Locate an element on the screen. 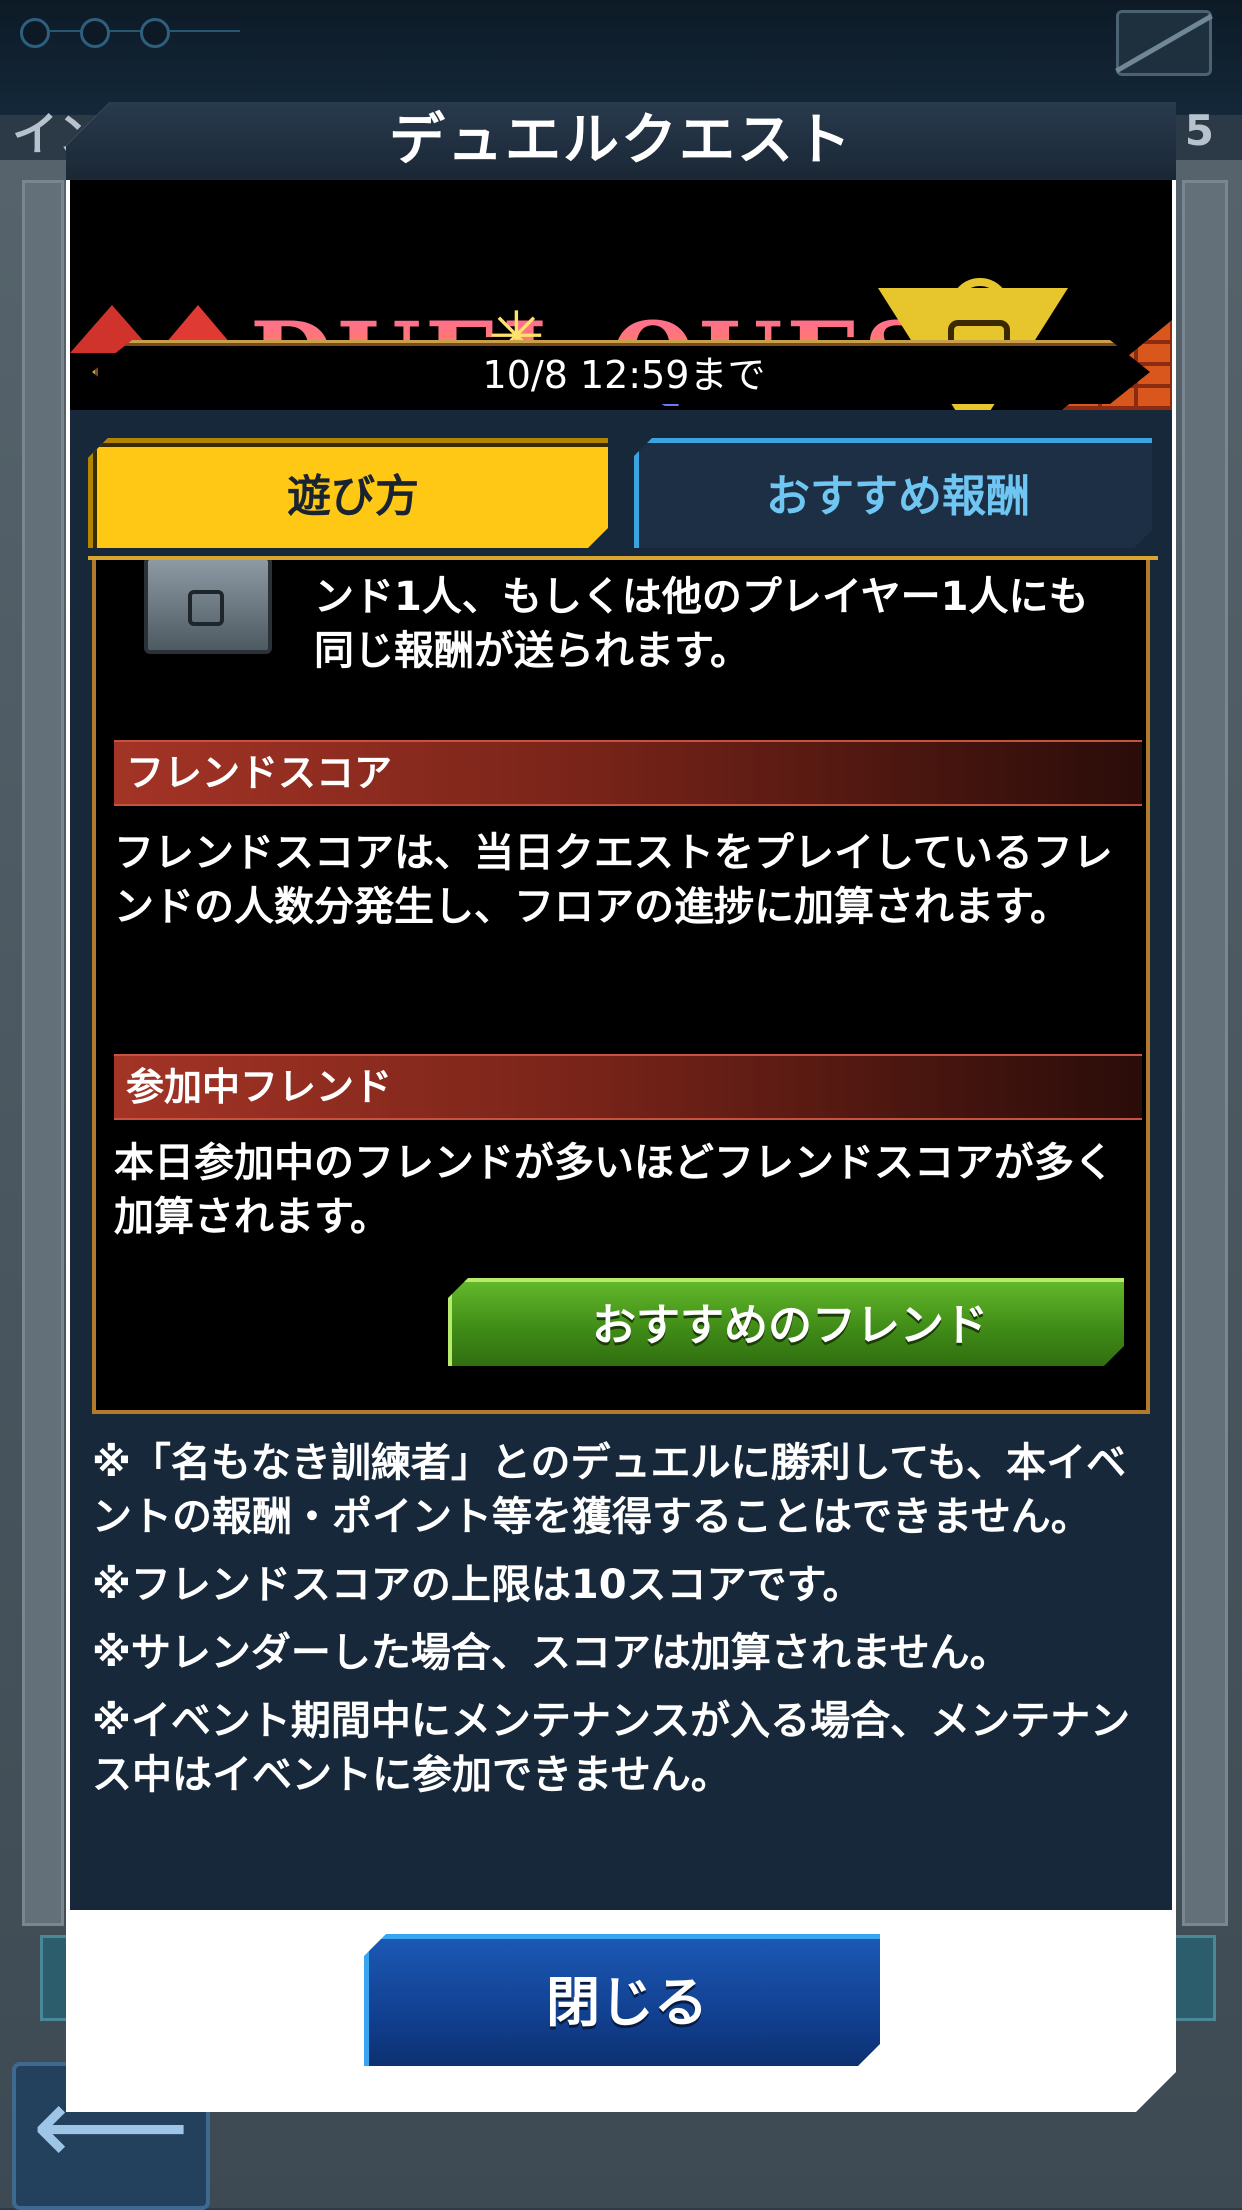  event-period-text: 10/8 12:59まで is located at coordinates (624, 375).